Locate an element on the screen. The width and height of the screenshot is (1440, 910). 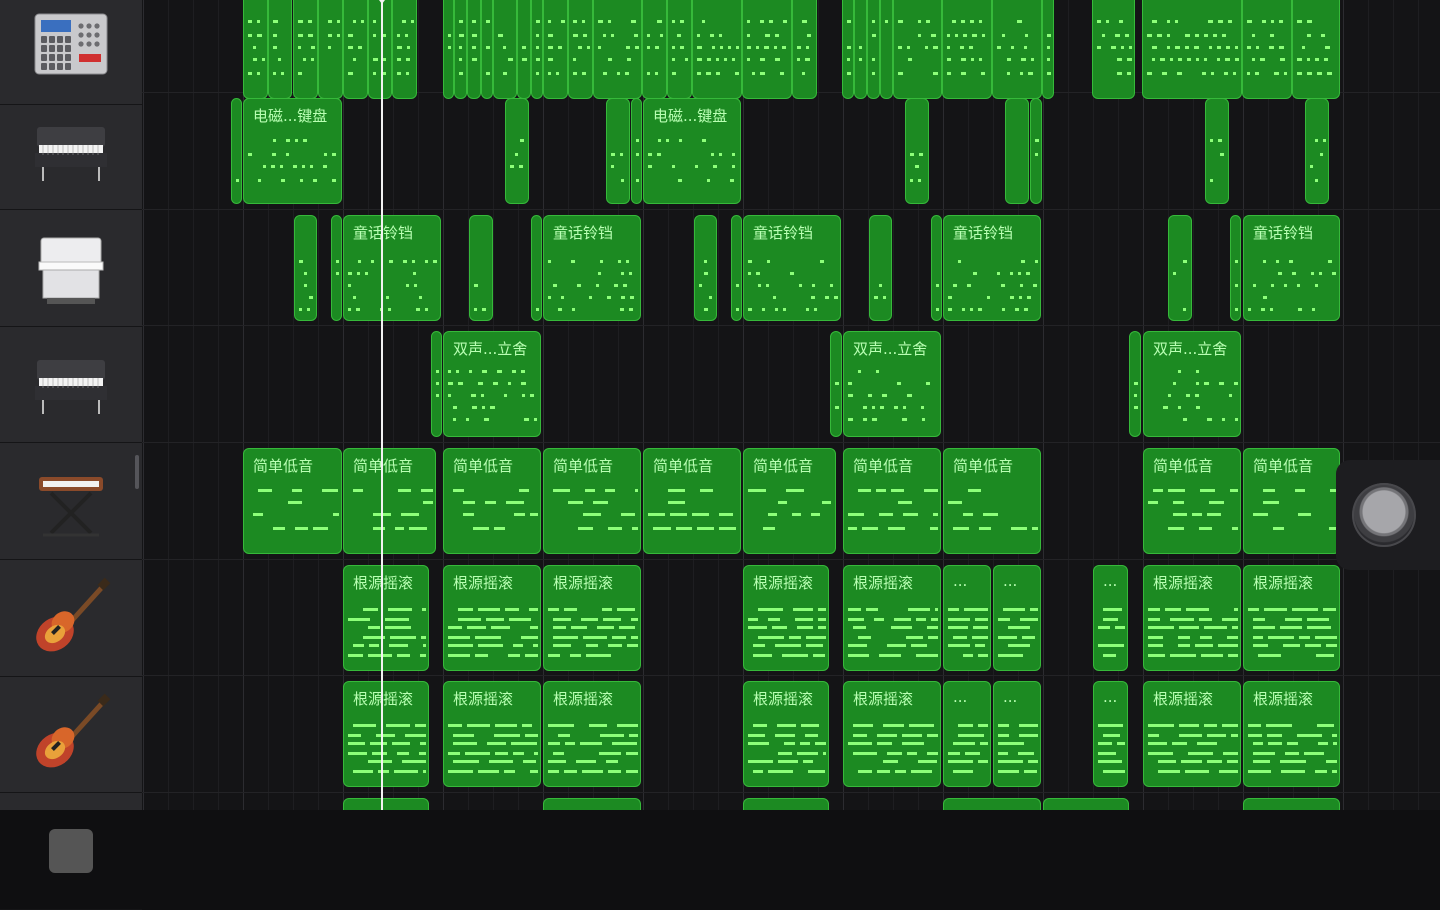
assistive-touch-button is located at coordinates (1384, 515).